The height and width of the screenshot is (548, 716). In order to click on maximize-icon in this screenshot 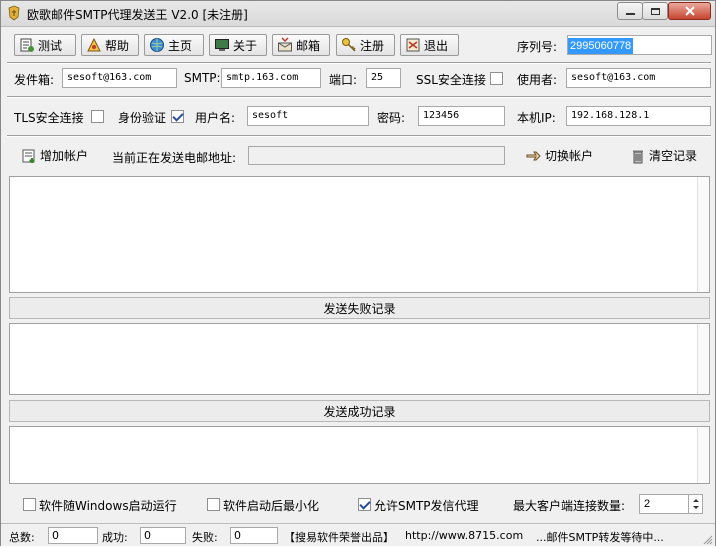, I will do `click(655, 11)`.